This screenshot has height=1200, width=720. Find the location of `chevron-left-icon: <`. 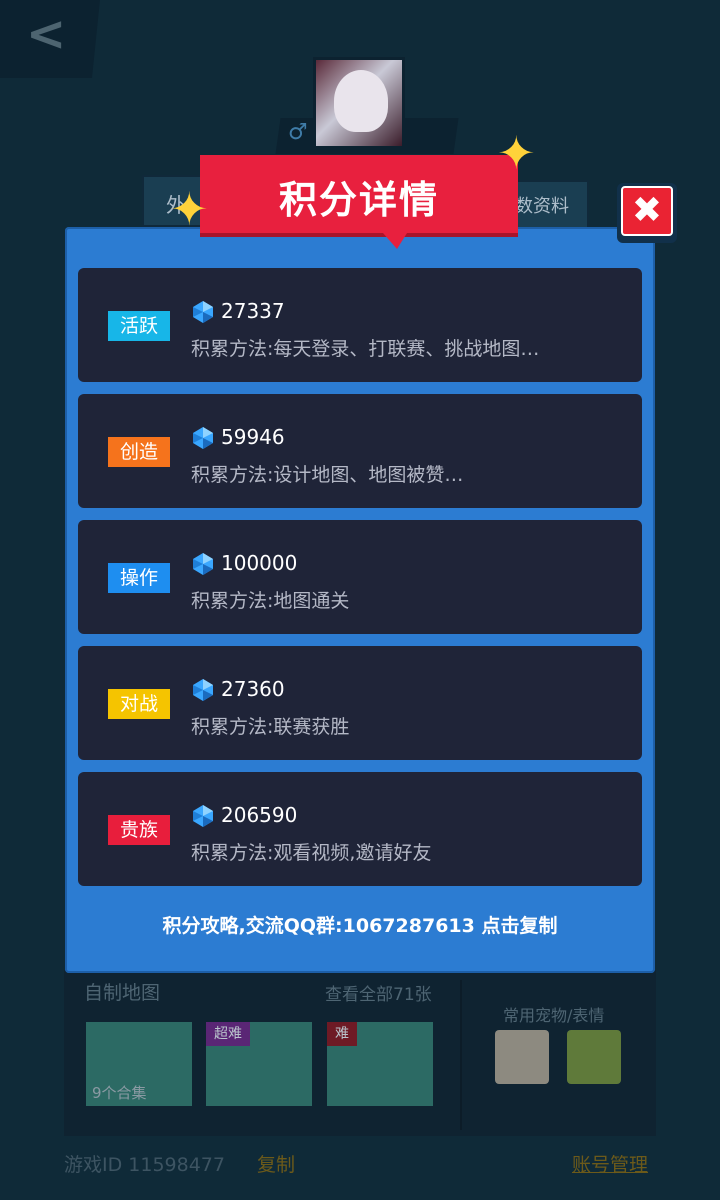

chevron-left-icon: < is located at coordinates (46, 34).